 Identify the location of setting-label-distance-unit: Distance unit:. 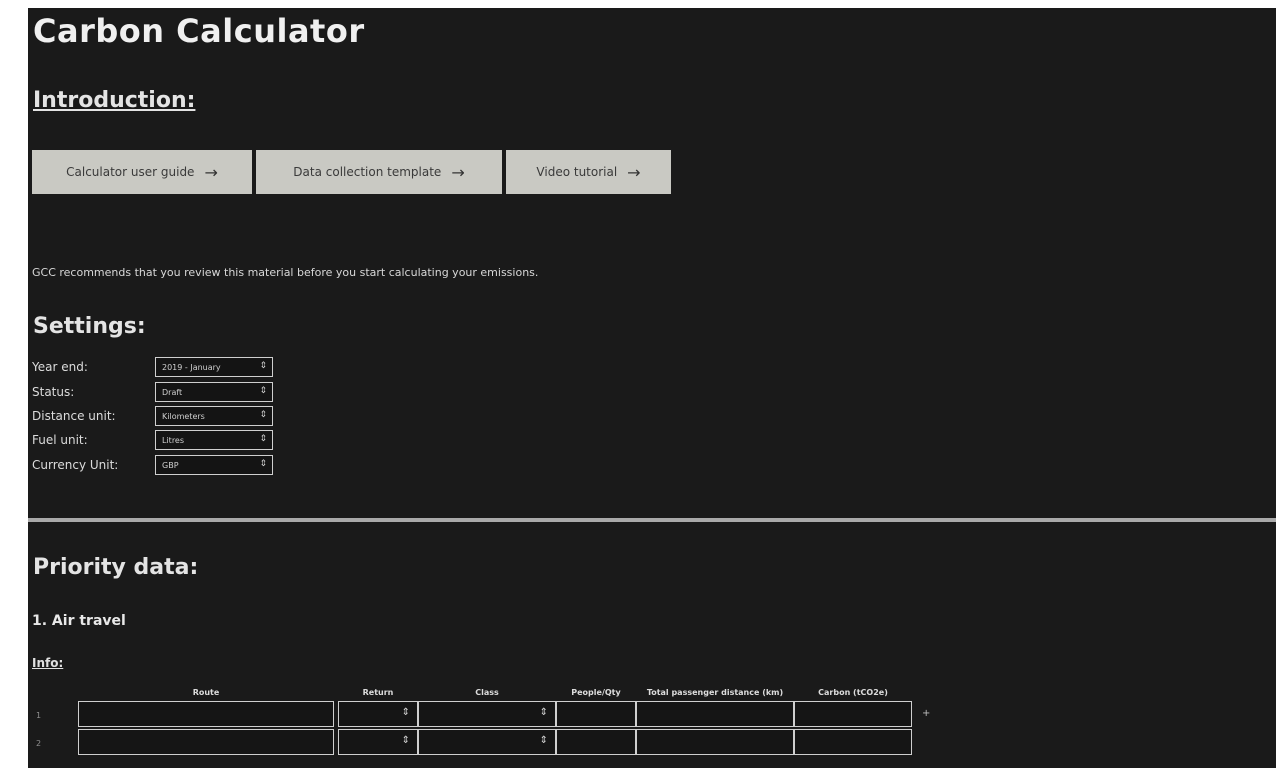
(74, 416).